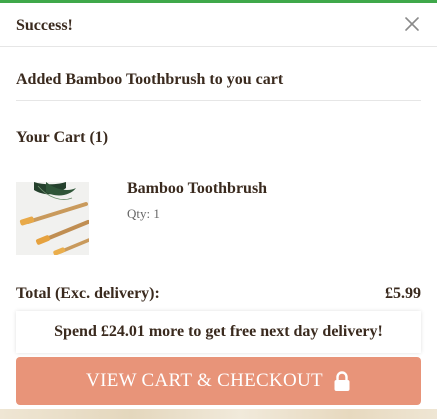 Image resolution: width=437 pixels, height=419 pixels. I want to click on product-name: Bamboo Toothbrush, so click(197, 189).